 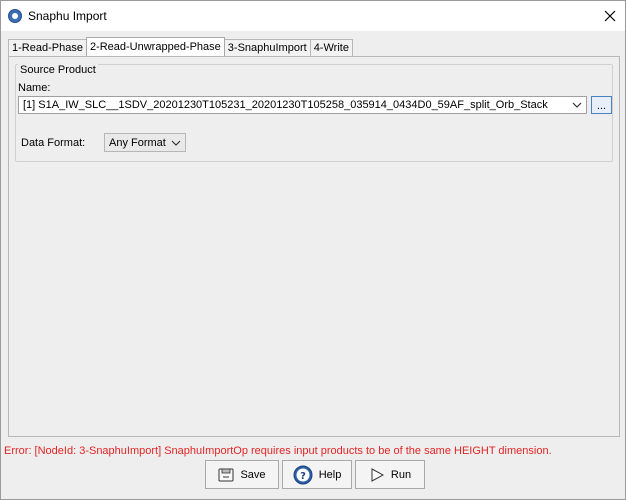 I want to click on app-icon, so click(x=15, y=16).